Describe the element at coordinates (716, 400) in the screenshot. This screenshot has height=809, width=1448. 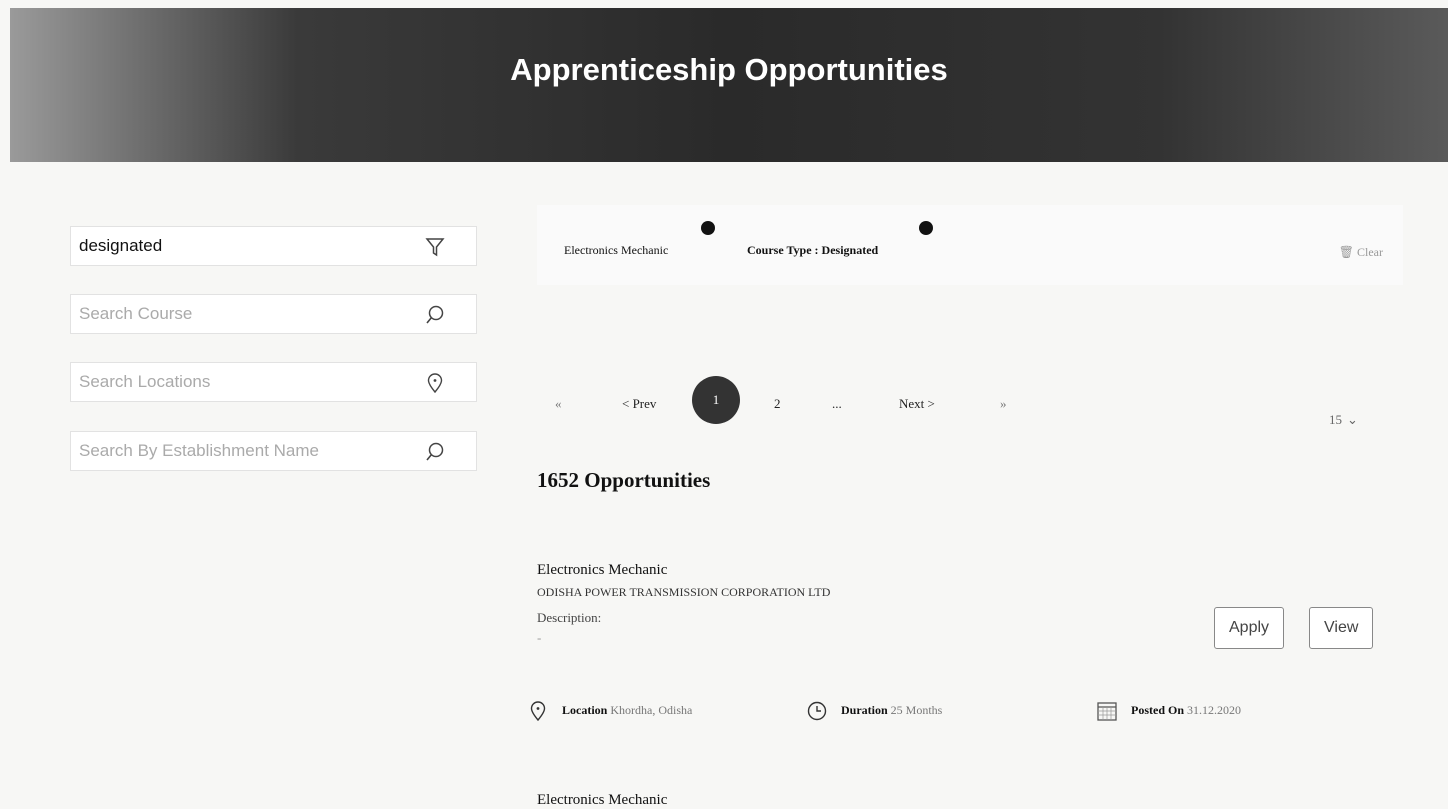
I see `page-1-button: 1` at that location.